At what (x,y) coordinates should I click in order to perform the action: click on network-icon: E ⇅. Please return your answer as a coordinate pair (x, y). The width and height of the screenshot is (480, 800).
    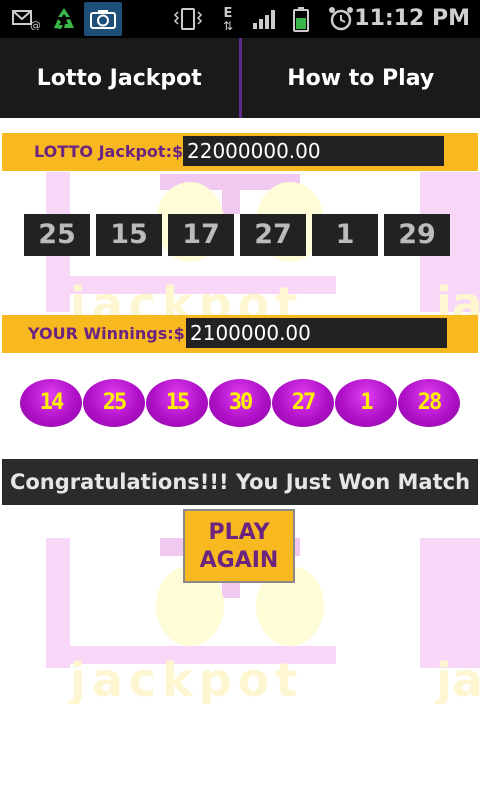
    Looking at the image, I should click on (228, 19).